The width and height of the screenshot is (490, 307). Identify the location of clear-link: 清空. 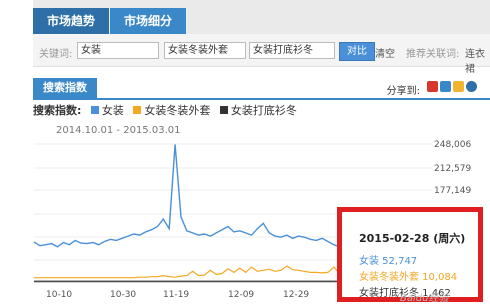
(385, 52).